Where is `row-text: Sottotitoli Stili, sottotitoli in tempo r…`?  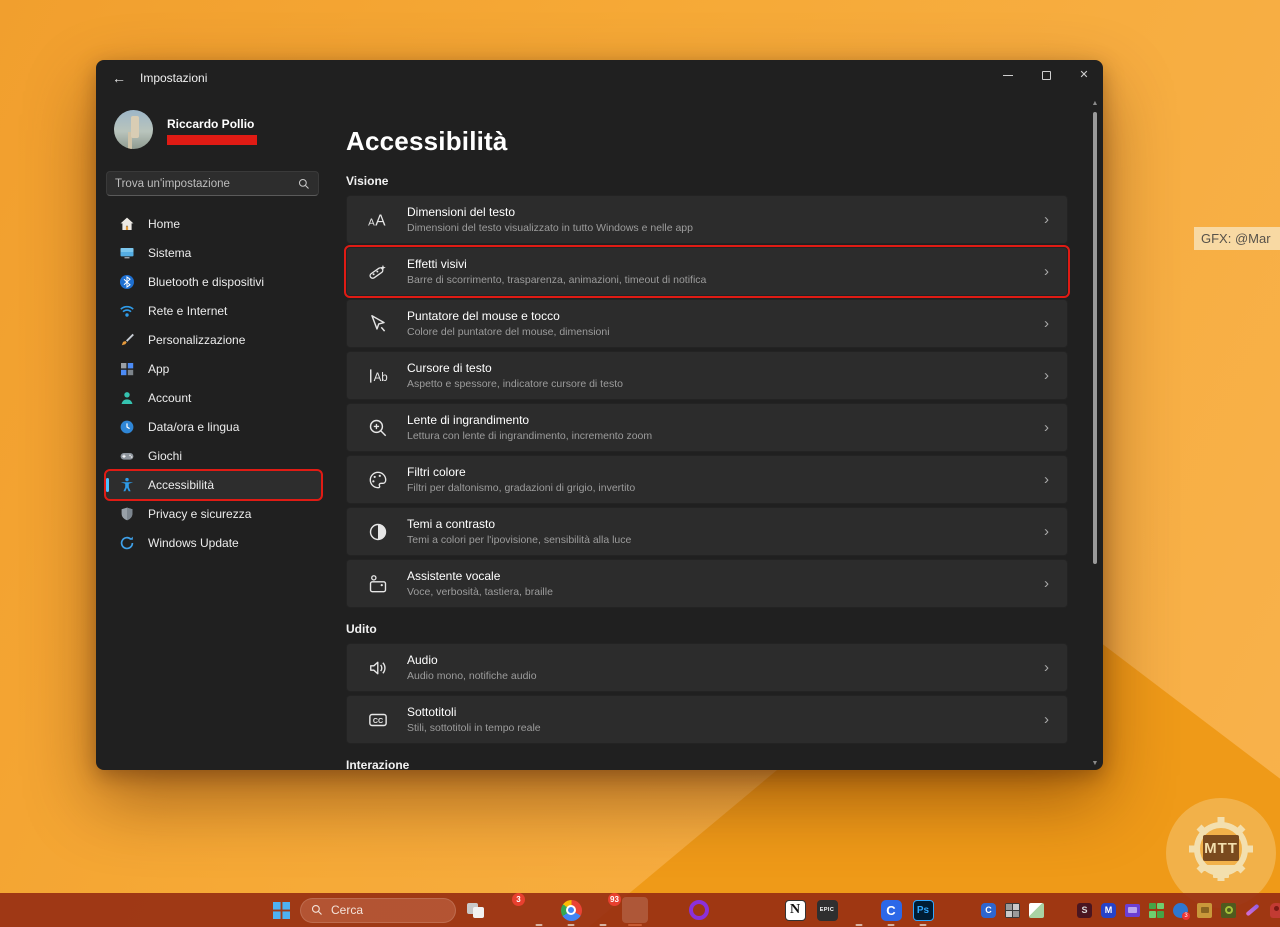 row-text: Sottotitoli Stili, sottotitoli in tempo r… is located at coordinates (474, 719).